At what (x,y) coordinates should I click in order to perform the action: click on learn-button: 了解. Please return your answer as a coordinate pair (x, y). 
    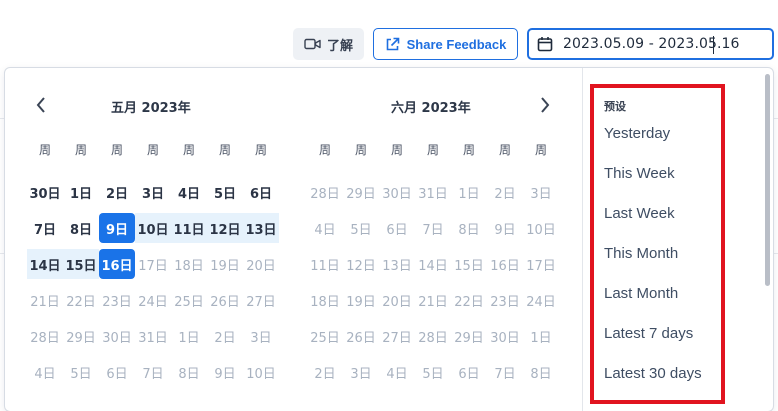
    Looking at the image, I should click on (328, 44).